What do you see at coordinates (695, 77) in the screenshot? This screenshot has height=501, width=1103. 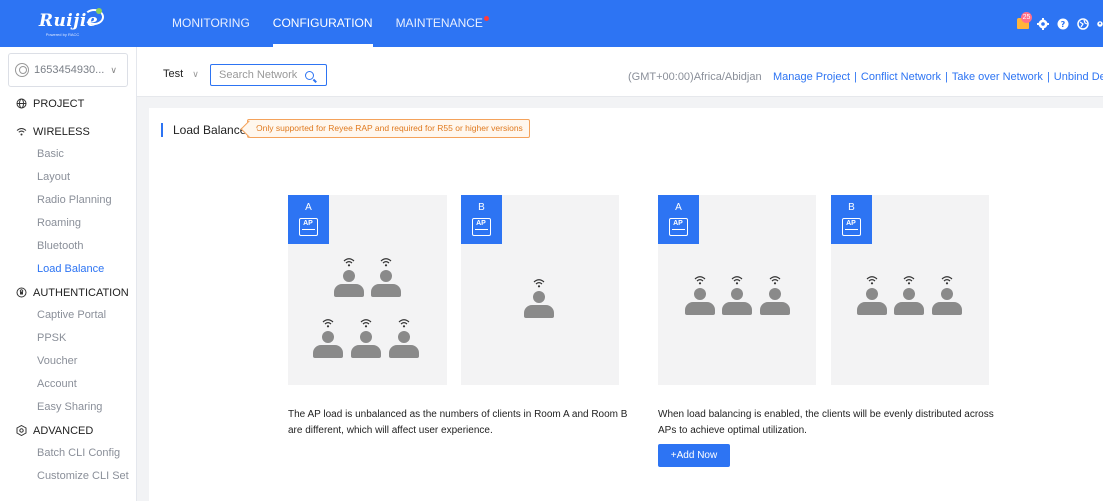 I see `timezone-label: (GMT+00:00)Africa/Abidjan` at bounding box center [695, 77].